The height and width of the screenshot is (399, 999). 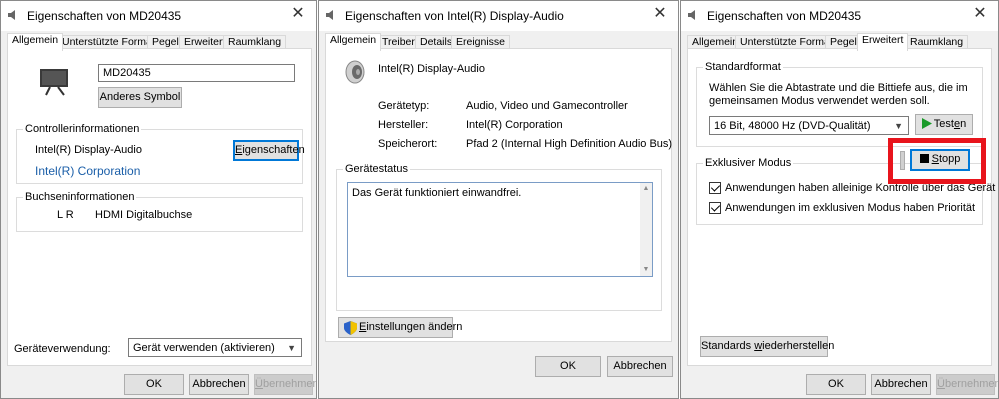 What do you see at coordinates (144, 215) in the screenshot?
I see `jack-type: HDMI Digitalbuchse` at bounding box center [144, 215].